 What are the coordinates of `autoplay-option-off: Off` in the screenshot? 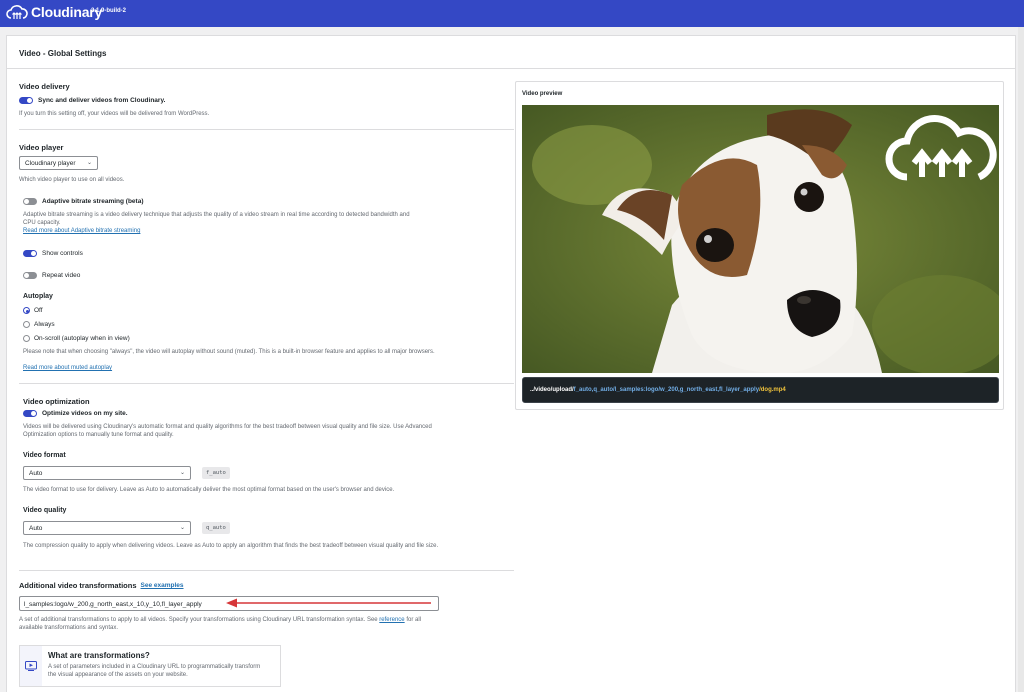 It's located at (33, 310).